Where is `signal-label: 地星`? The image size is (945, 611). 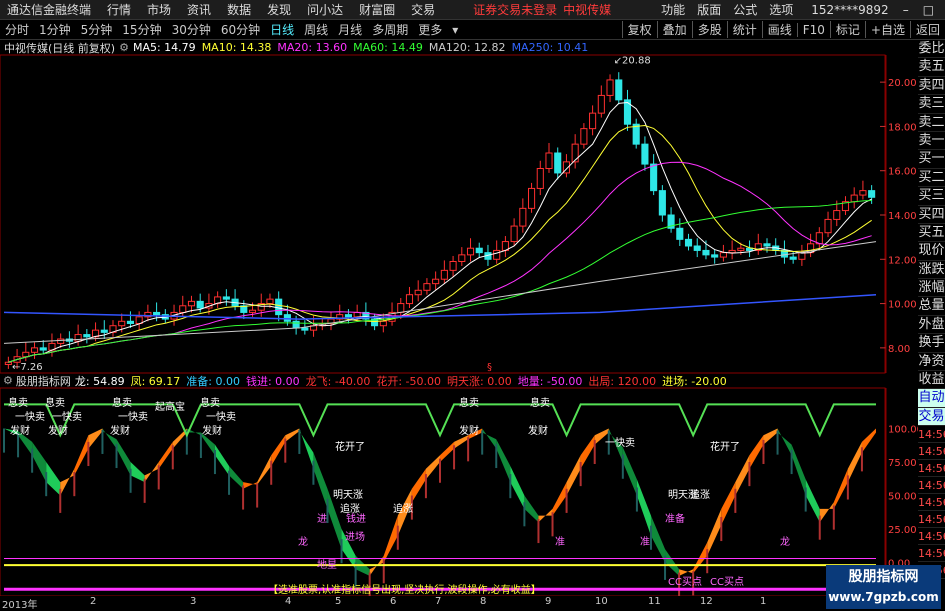
signal-label: 地星 is located at coordinates (327, 564).